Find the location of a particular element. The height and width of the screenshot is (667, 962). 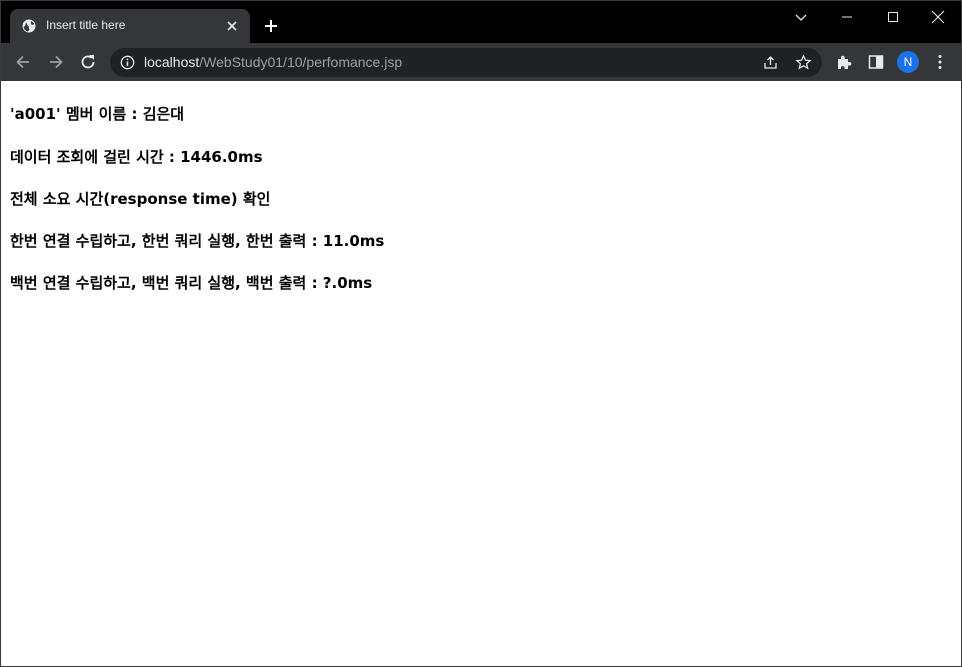

profile-avatar: N is located at coordinates (908, 62).